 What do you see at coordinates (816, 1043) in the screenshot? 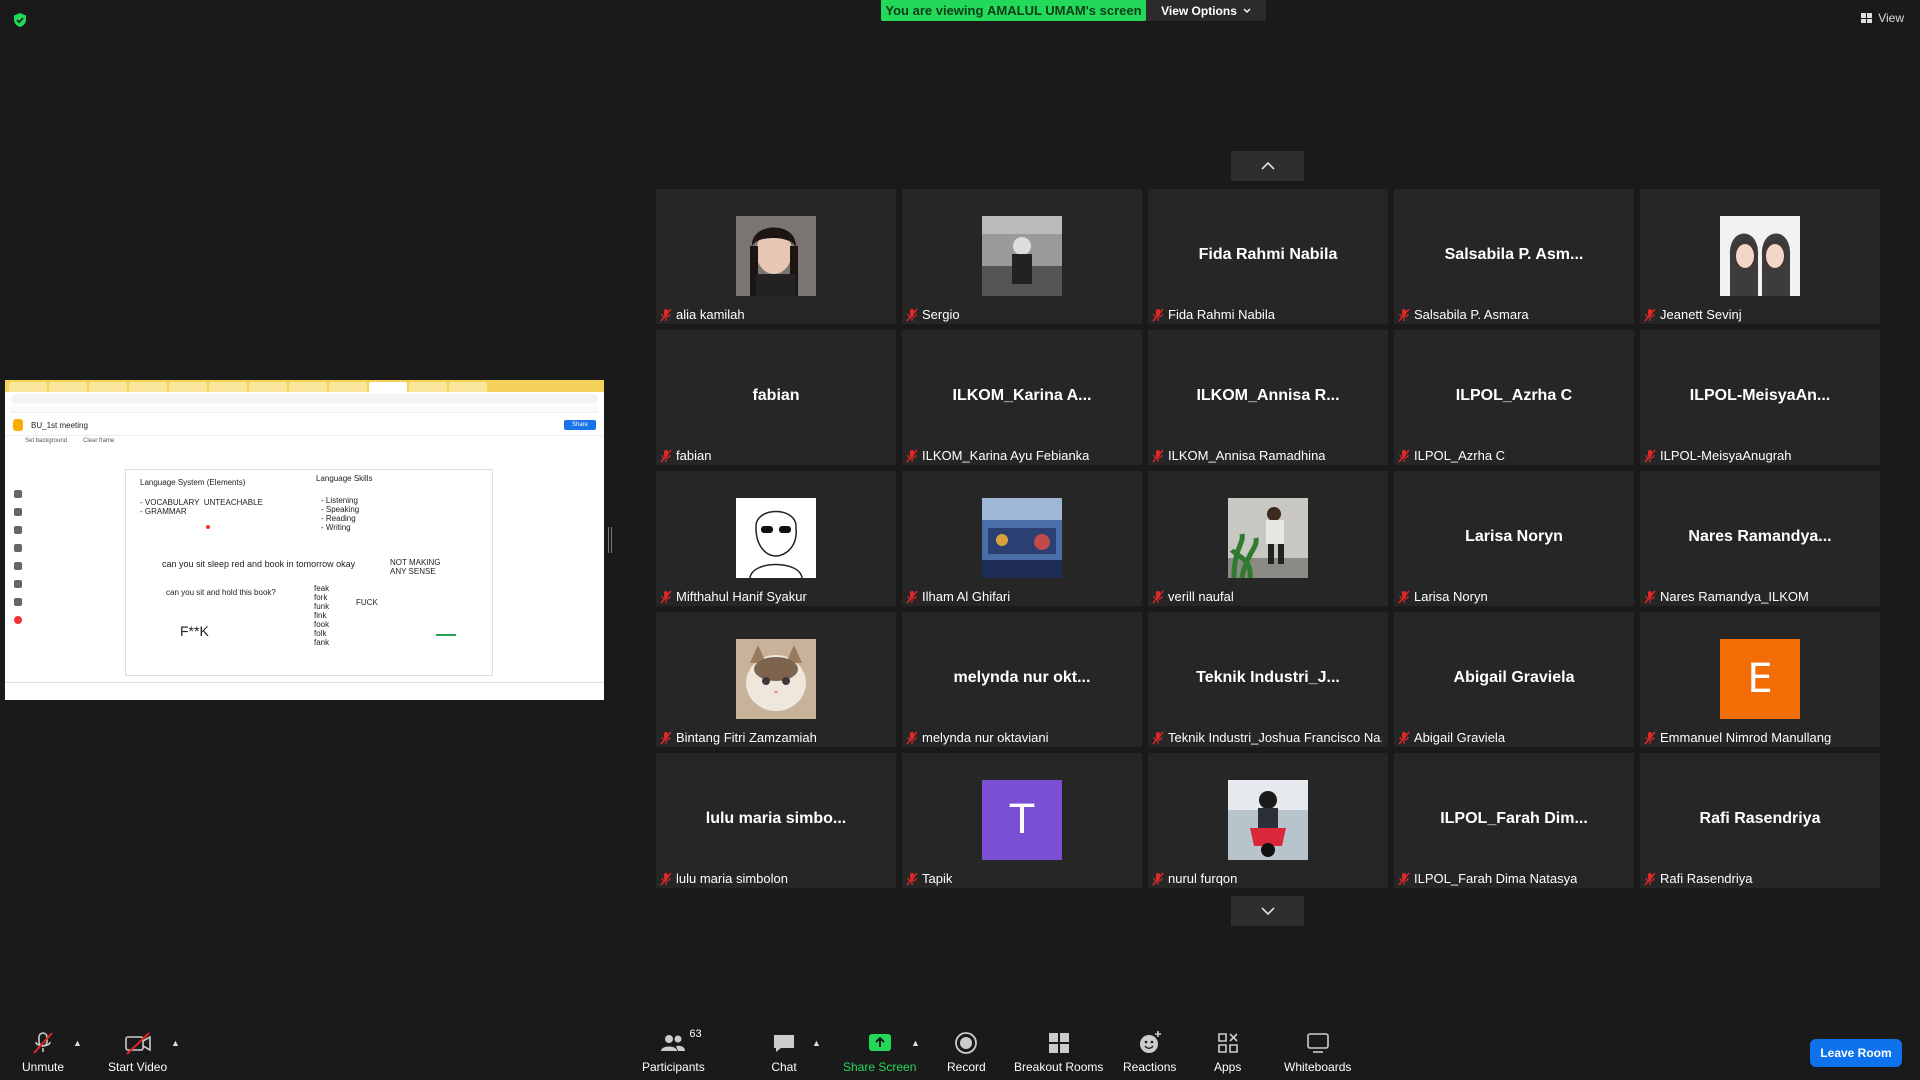
I see `chat-options-caret-icon: ▲` at bounding box center [816, 1043].